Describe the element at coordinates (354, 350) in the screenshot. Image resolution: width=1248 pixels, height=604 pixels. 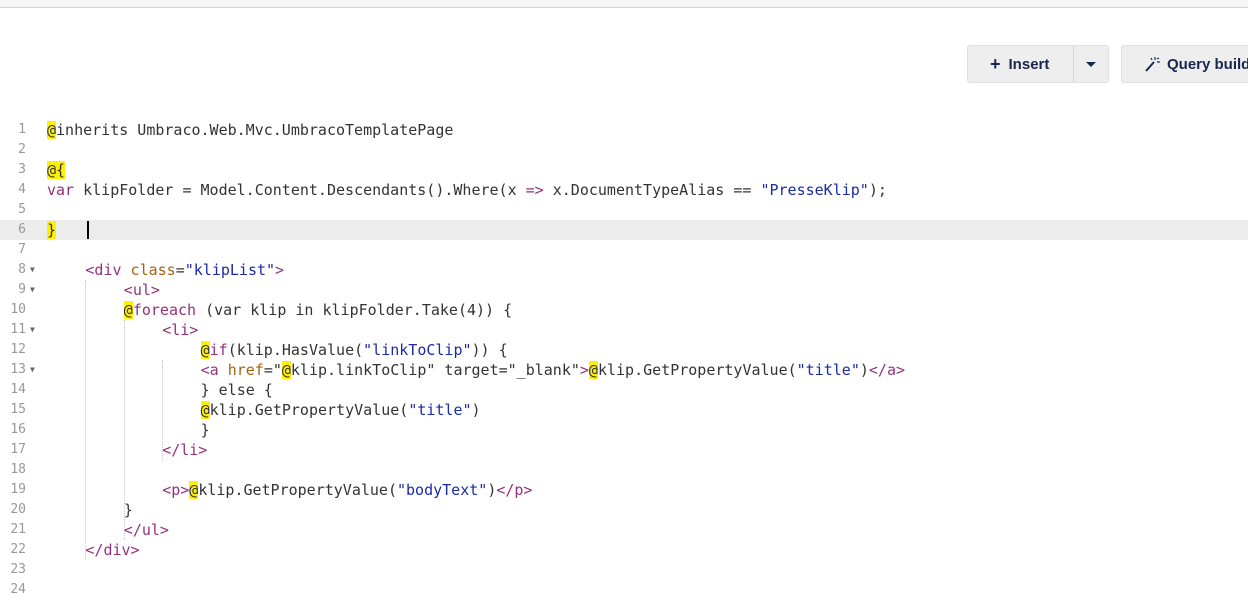
I see `code-text: @if(klip.HasValue("linkToClip")) {` at that location.